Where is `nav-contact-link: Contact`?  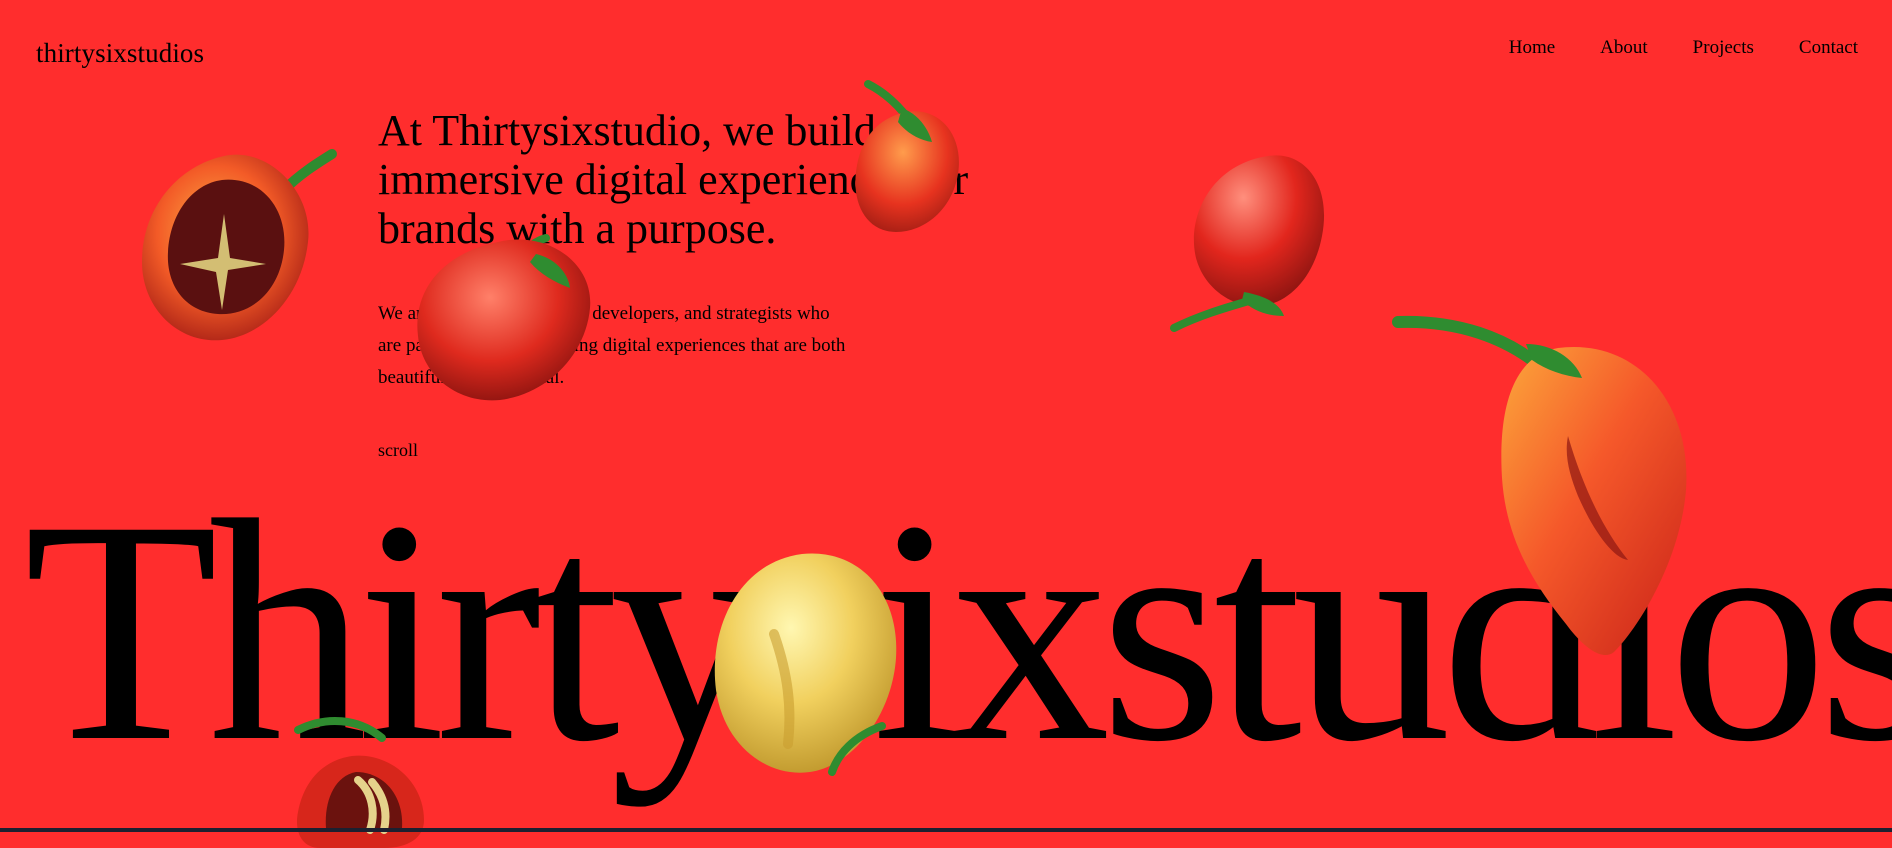 nav-contact-link: Contact is located at coordinates (1828, 48).